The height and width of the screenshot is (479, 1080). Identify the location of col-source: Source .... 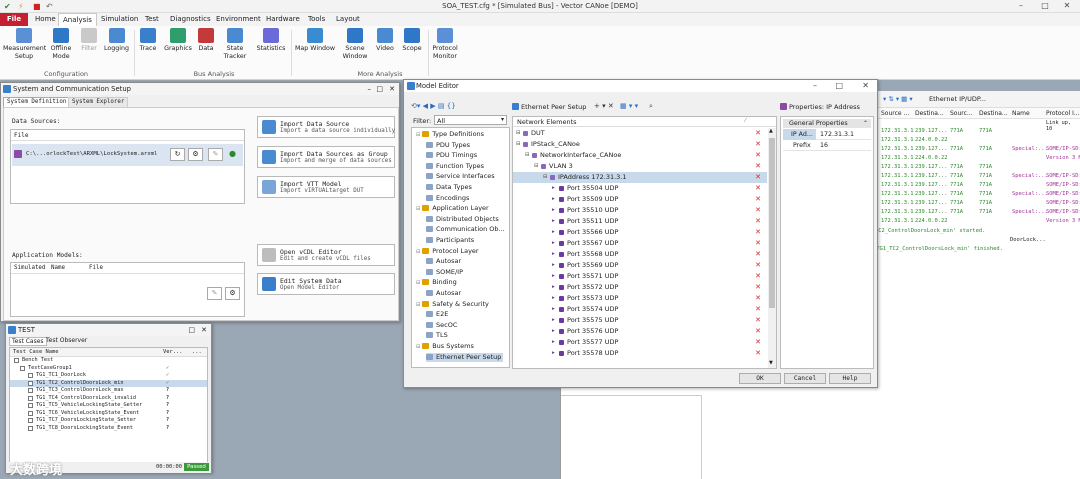
(895, 113).